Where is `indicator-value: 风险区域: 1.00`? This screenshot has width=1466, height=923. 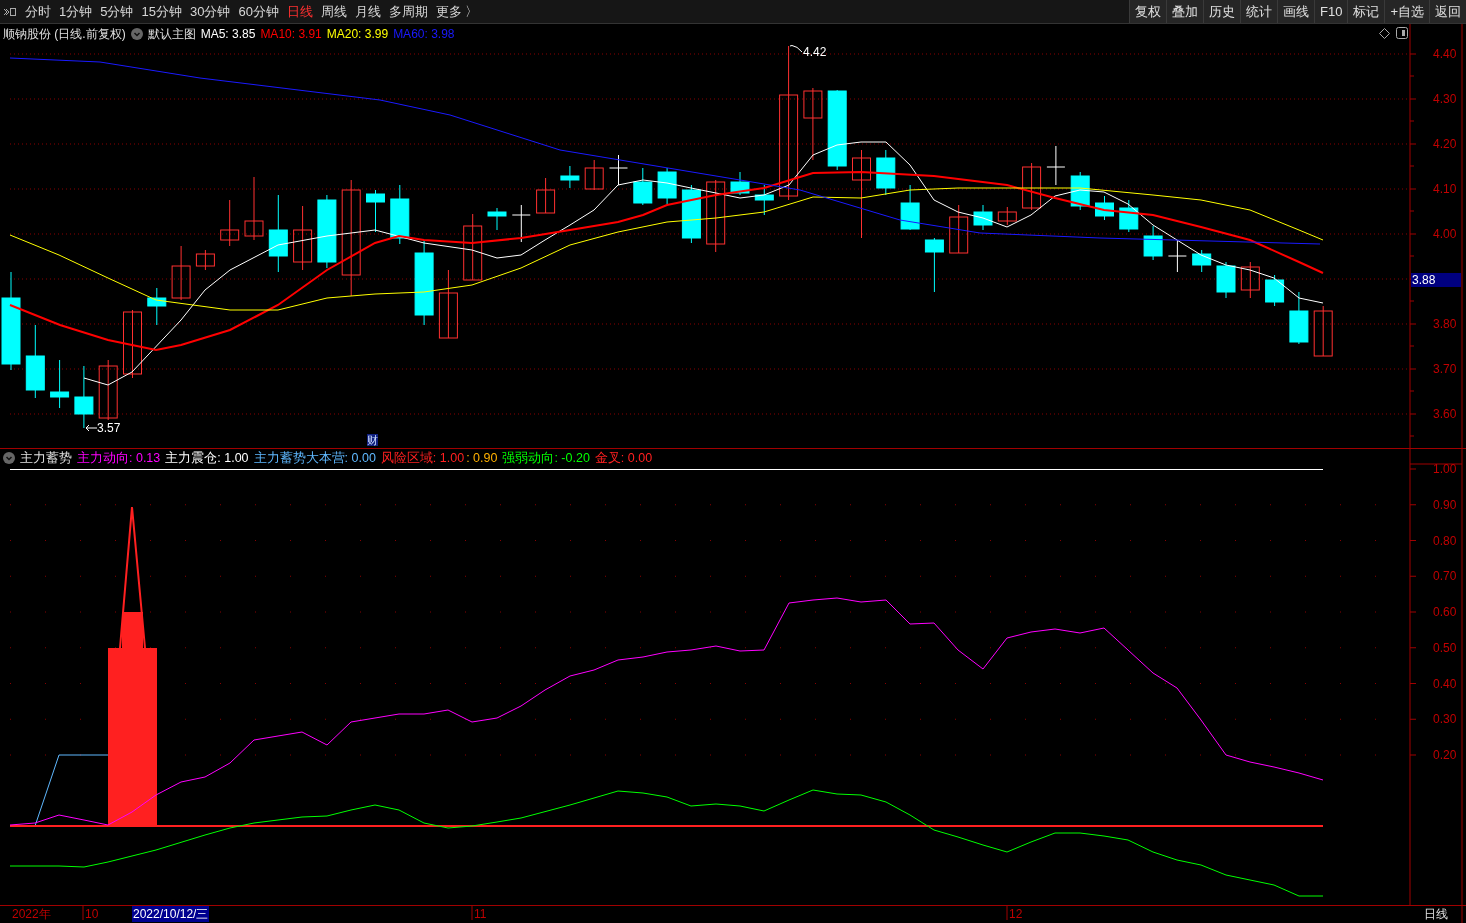
indicator-value: 风险区域: 1.00 is located at coordinates (422, 458).